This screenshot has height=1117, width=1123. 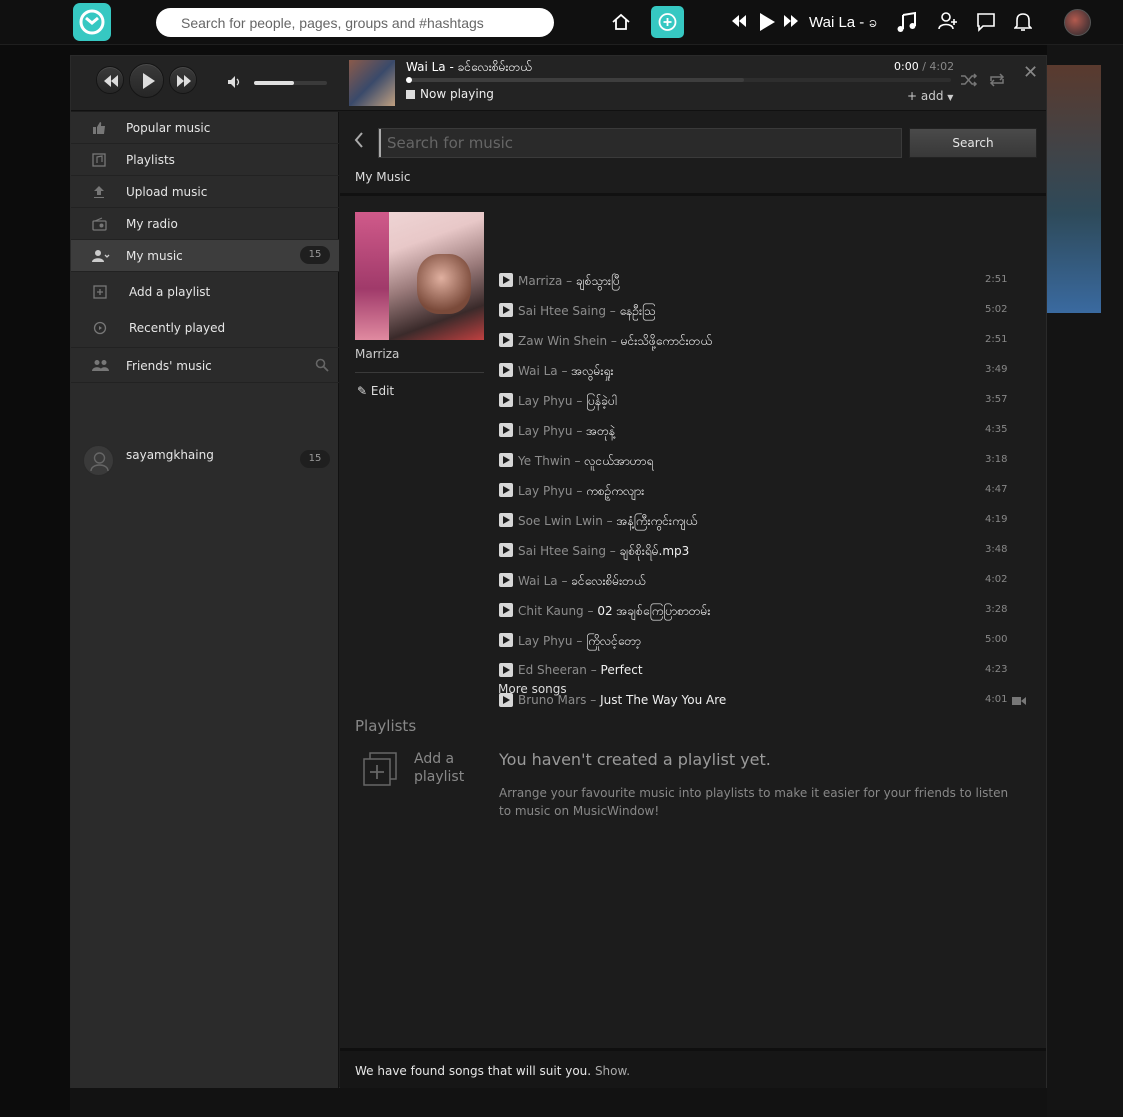 I want to click on track-name: Lay Phyu – ပြန်ခဲ့ပါ, so click(x=567, y=402).